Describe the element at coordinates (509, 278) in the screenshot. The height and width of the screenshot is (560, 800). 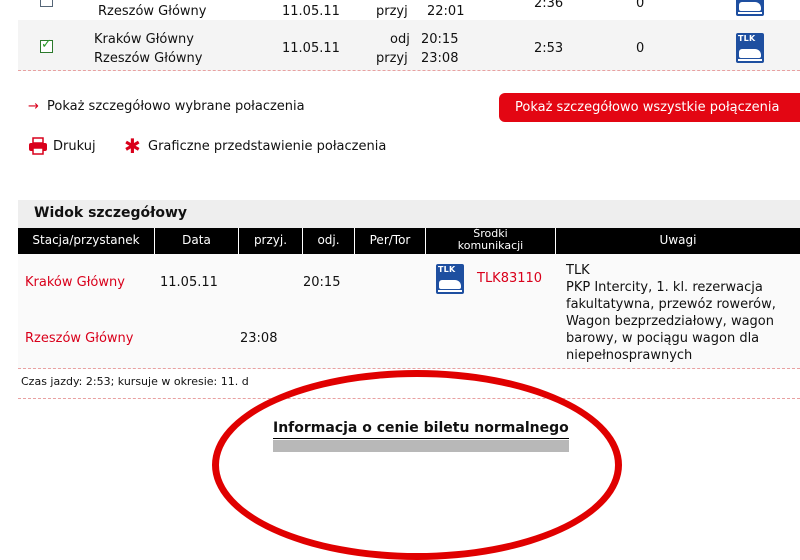
I see `train-number-link: TLK83110` at that location.